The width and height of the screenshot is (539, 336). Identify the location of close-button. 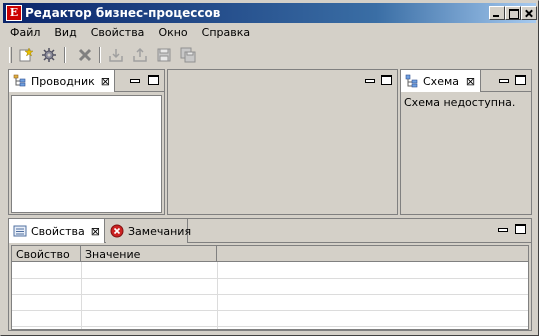
(529, 13).